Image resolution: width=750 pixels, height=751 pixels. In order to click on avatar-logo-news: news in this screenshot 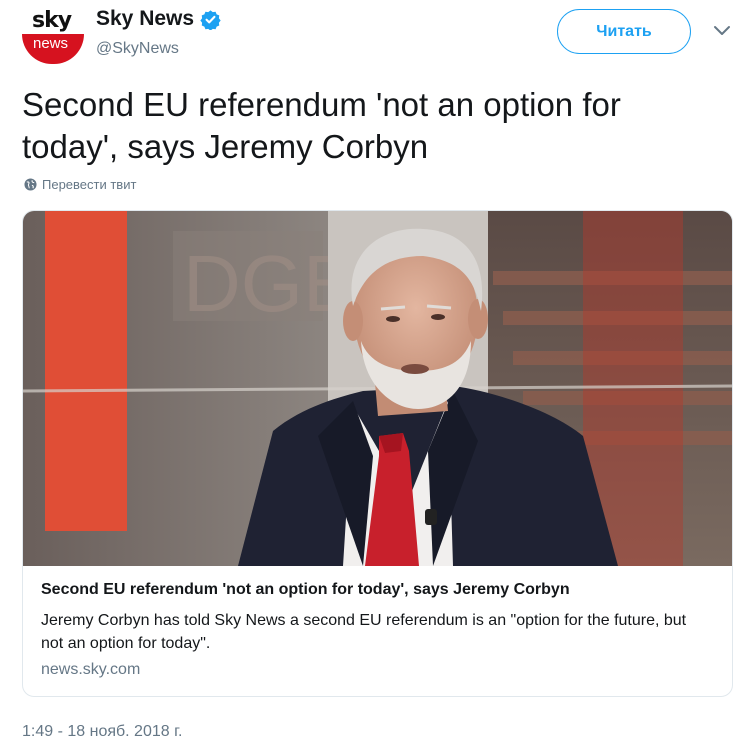, I will do `click(51, 43)`.